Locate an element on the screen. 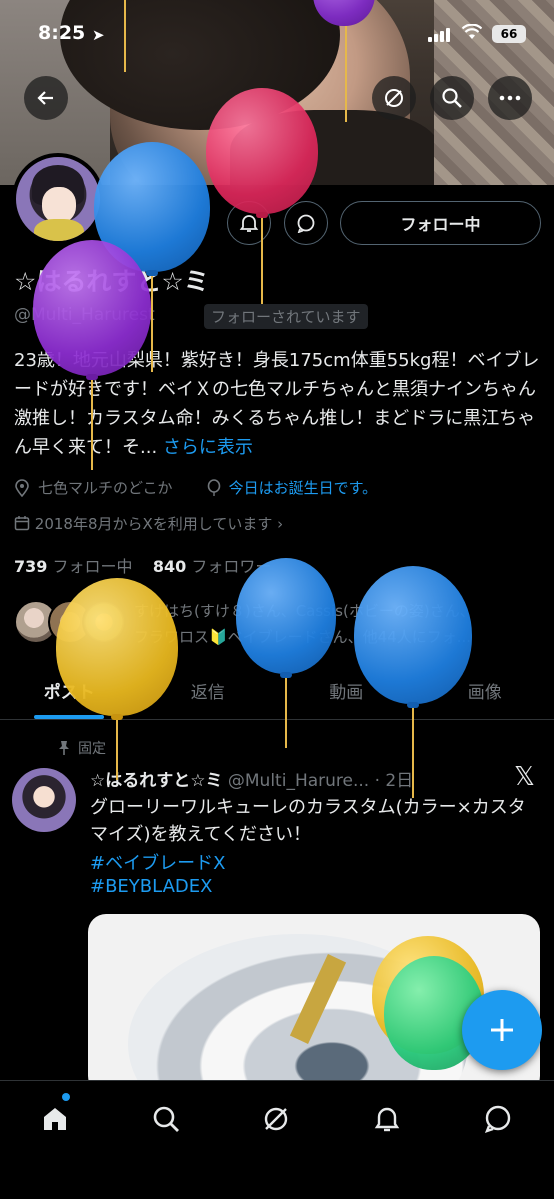 This screenshot has width=554, height=1199. joined-text: 2018年8月からXを利用しています is located at coordinates (153, 524).